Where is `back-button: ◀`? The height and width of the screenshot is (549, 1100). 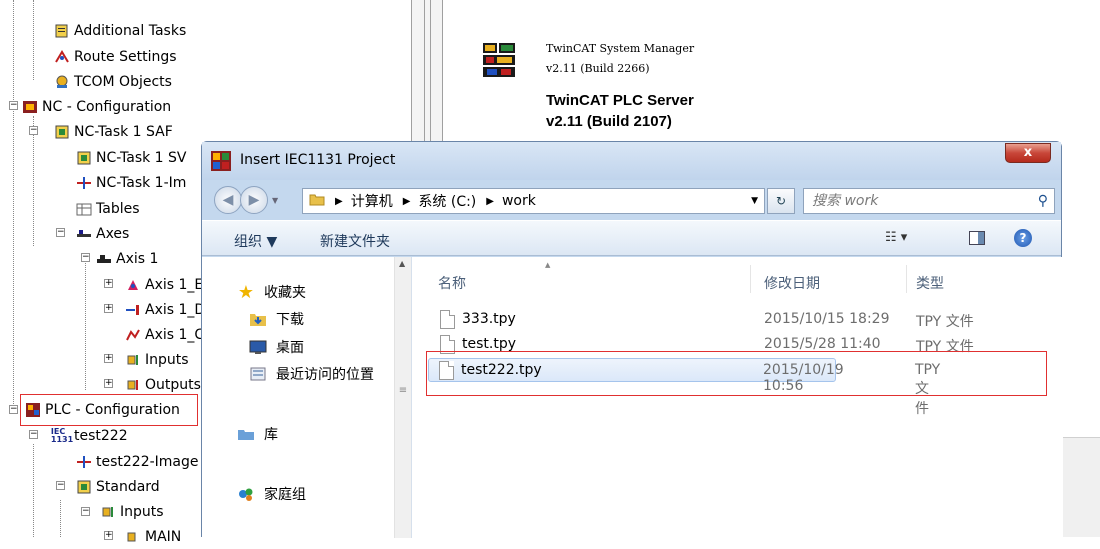
back-button: ◀ is located at coordinates (228, 200).